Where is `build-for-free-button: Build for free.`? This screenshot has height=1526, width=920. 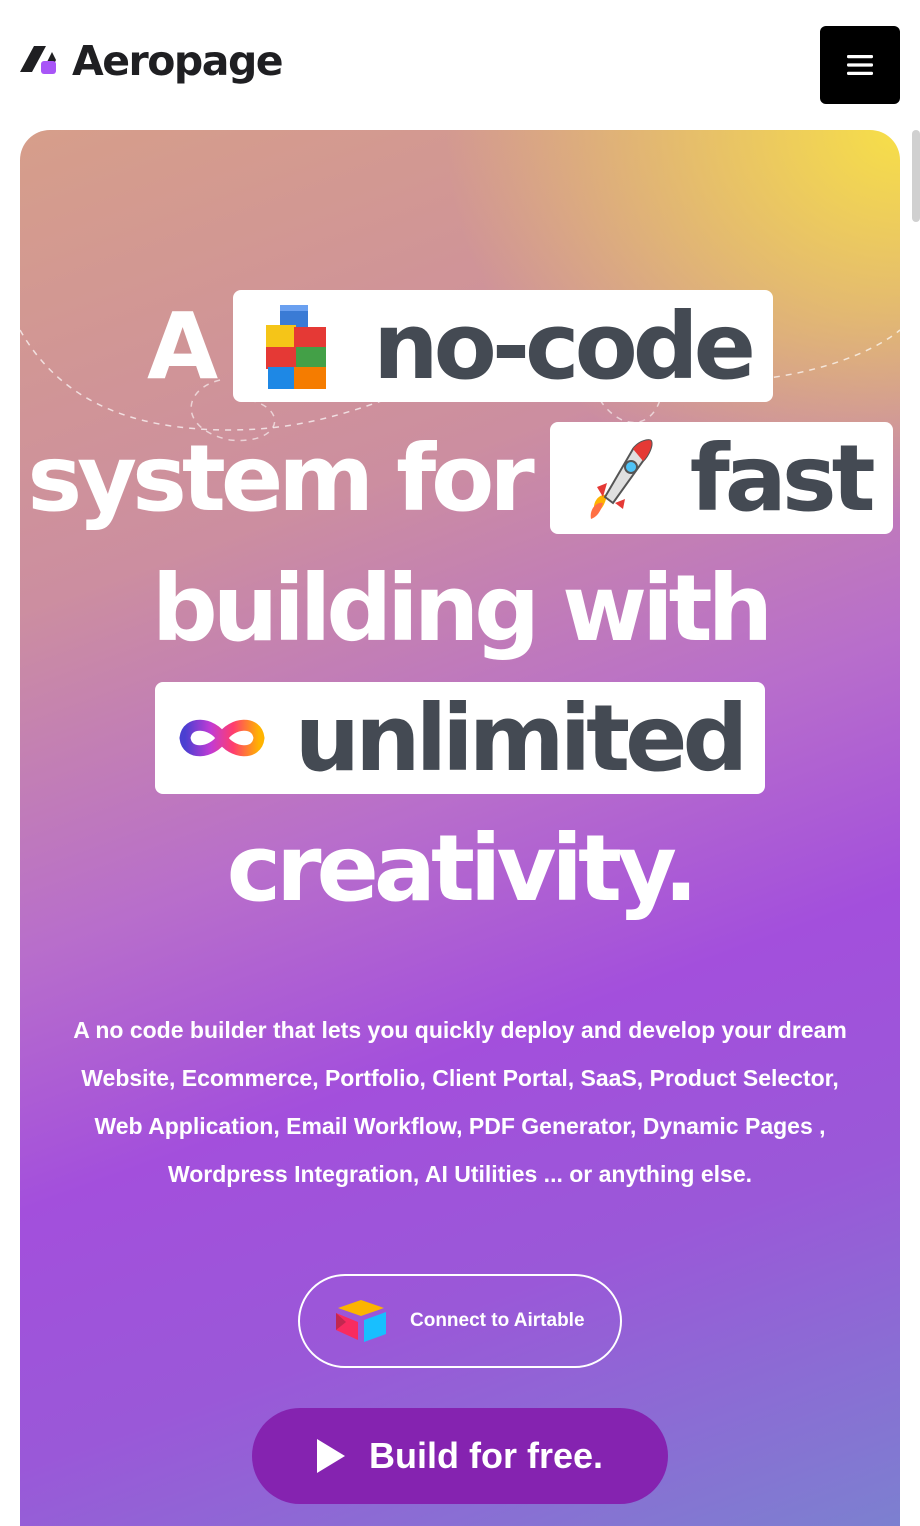 build-for-free-button: Build for free. is located at coordinates (460, 1456).